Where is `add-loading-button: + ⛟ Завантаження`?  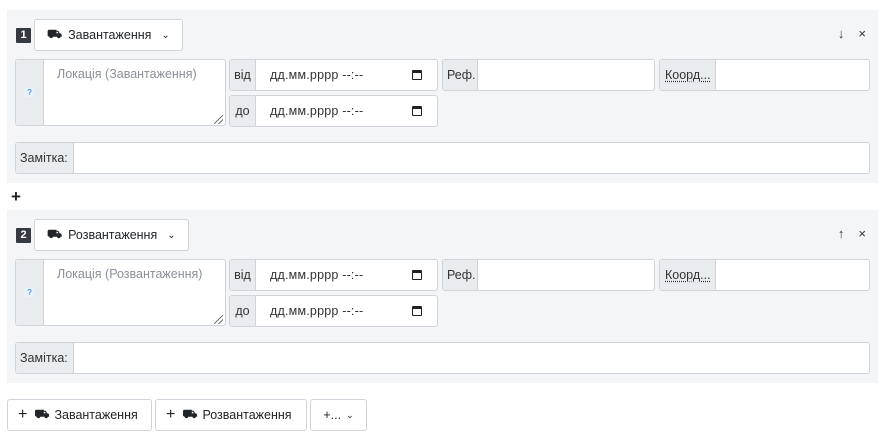 add-loading-button: + ⛟ Завантаження is located at coordinates (79, 415).